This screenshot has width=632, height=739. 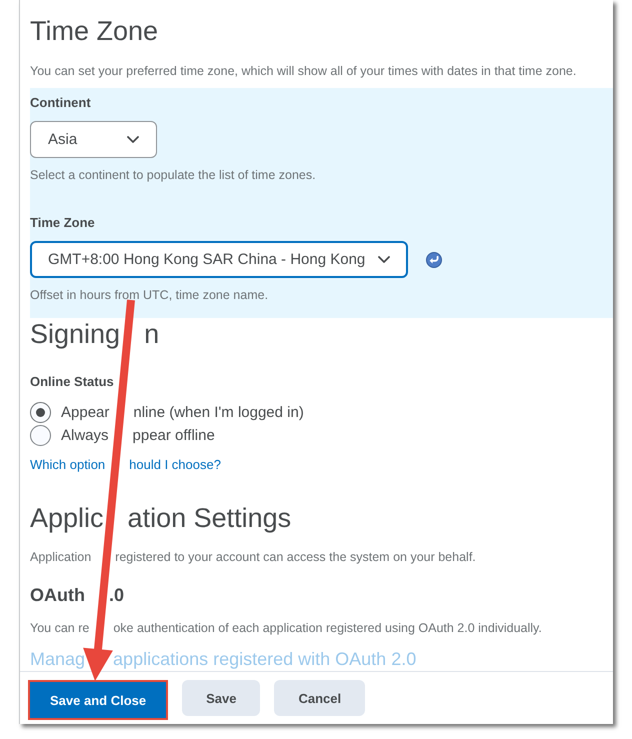 What do you see at coordinates (320, 698) in the screenshot?
I see `action-button: Cancel` at bounding box center [320, 698].